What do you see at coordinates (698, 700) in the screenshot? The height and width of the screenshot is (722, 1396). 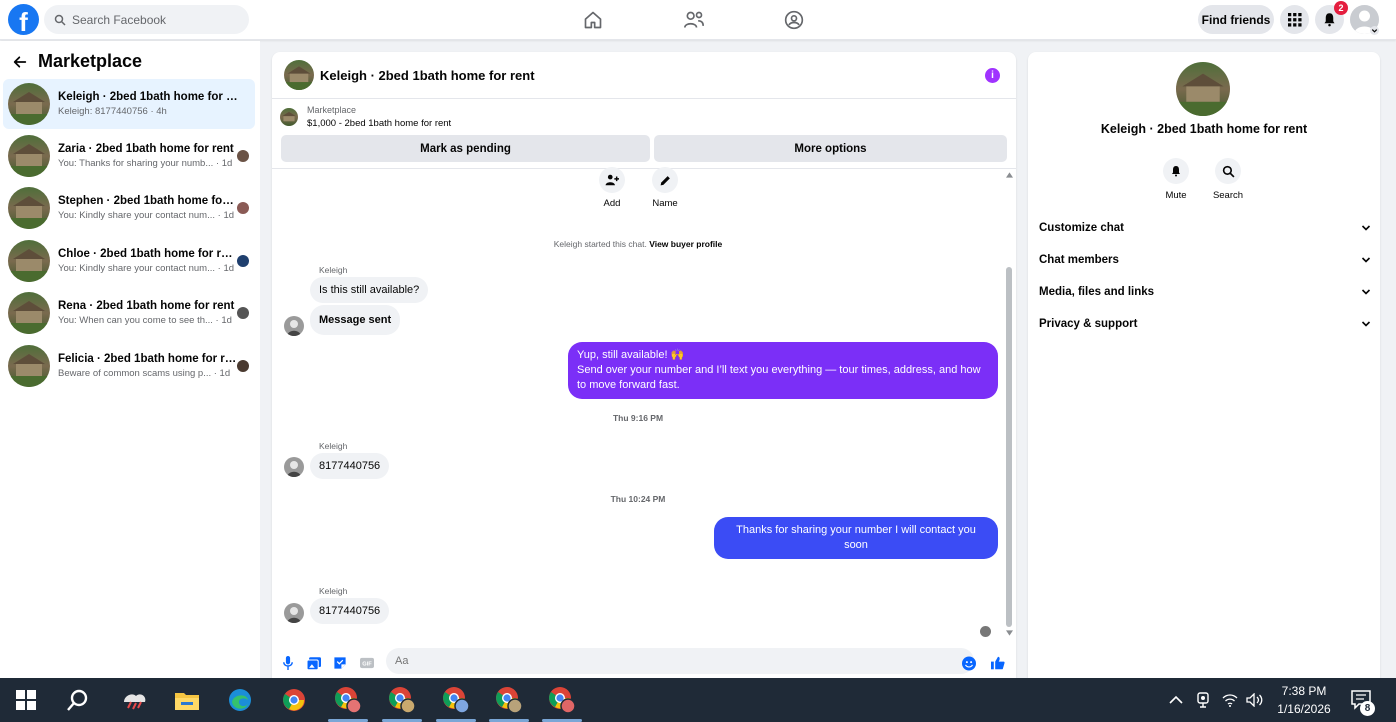 I see `windows-taskbar: 7:38 PM 1/16/2026 8` at bounding box center [698, 700].